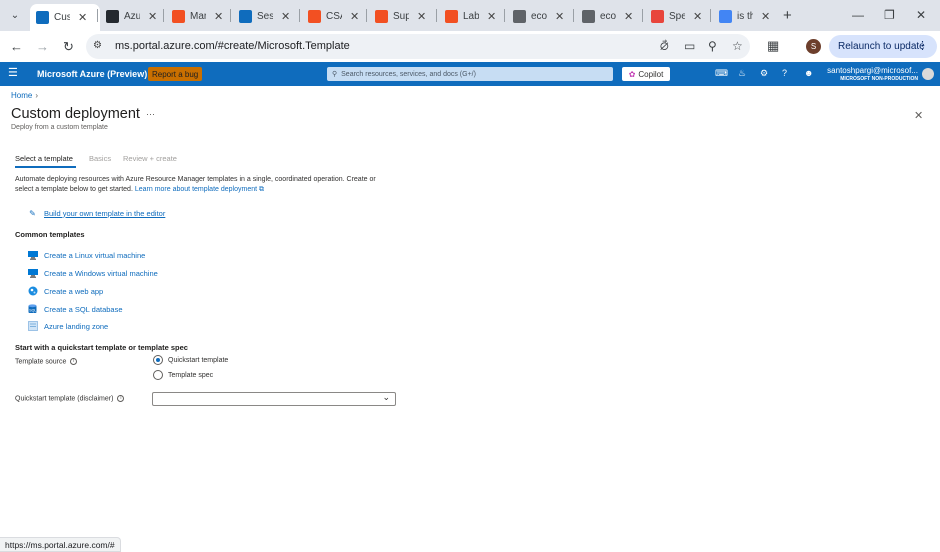 This screenshot has width=940, height=552. What do you see at coordinates (918, 115) in the screenshot?
I see `close-icon: ✕` at bounding box center [918, 115].